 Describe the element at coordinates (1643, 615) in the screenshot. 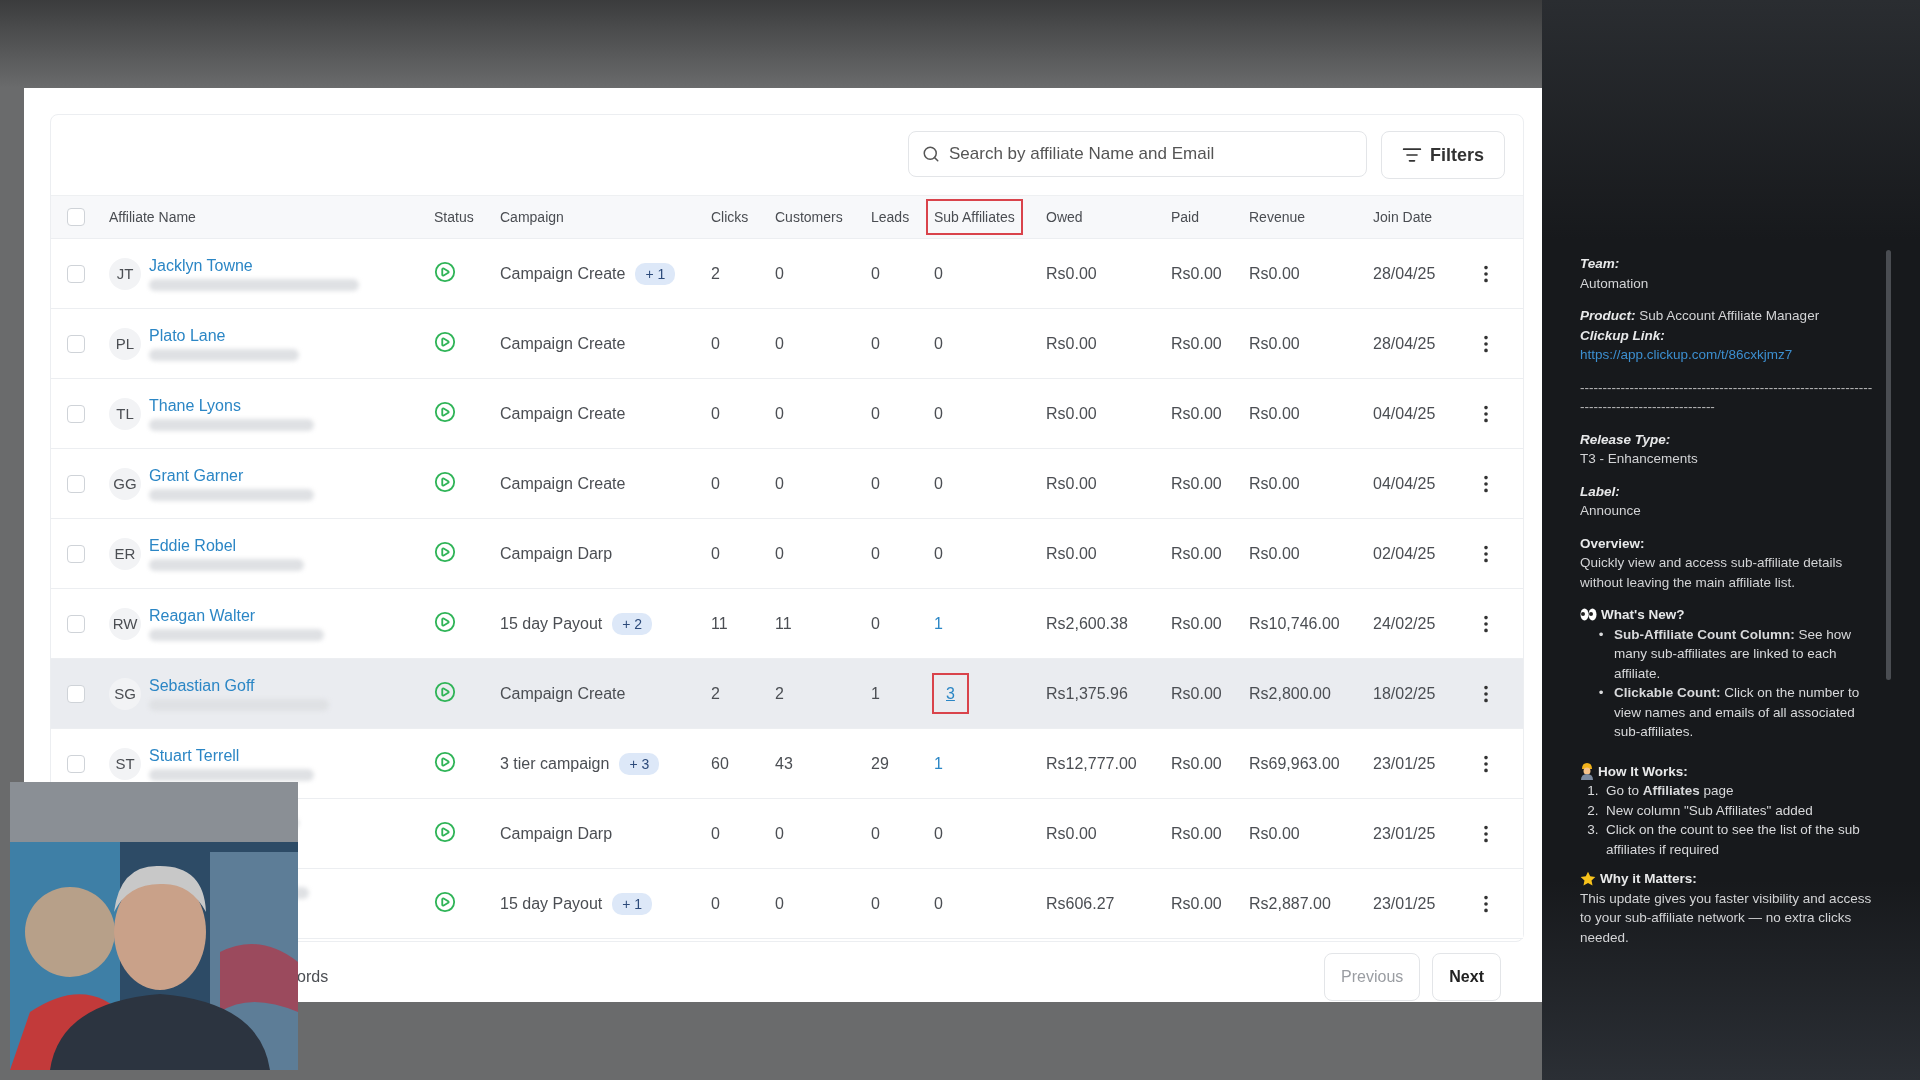

I see `section-heading: What's New?` at that location.